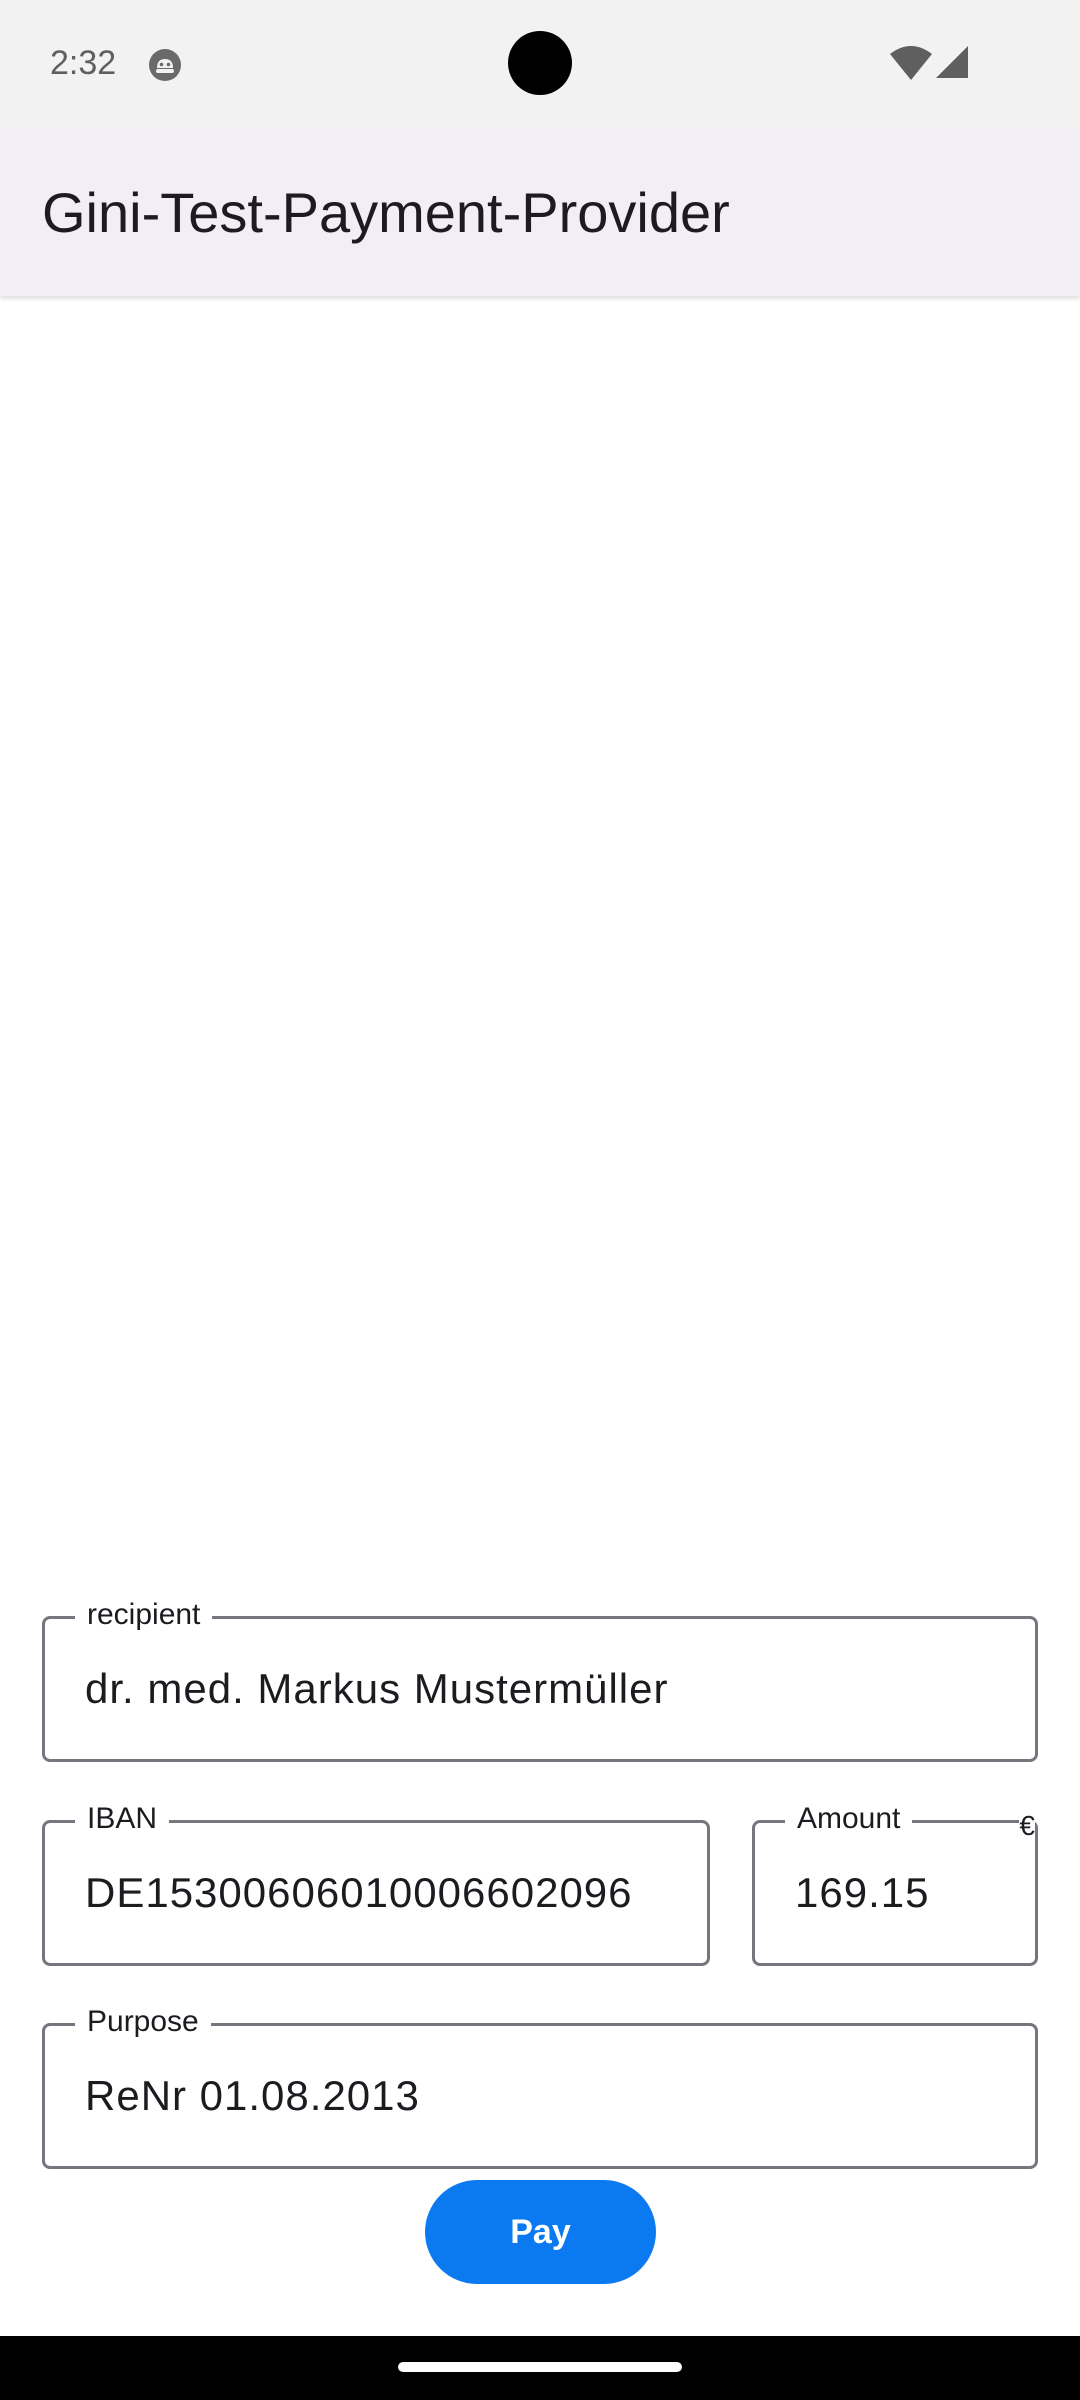 This screenshot has height=2400, width=1080. What do you see at coordinates (849, 1819) in the screenshot?
I see `amount-label: Amount` at bounding box center [849, 1819].